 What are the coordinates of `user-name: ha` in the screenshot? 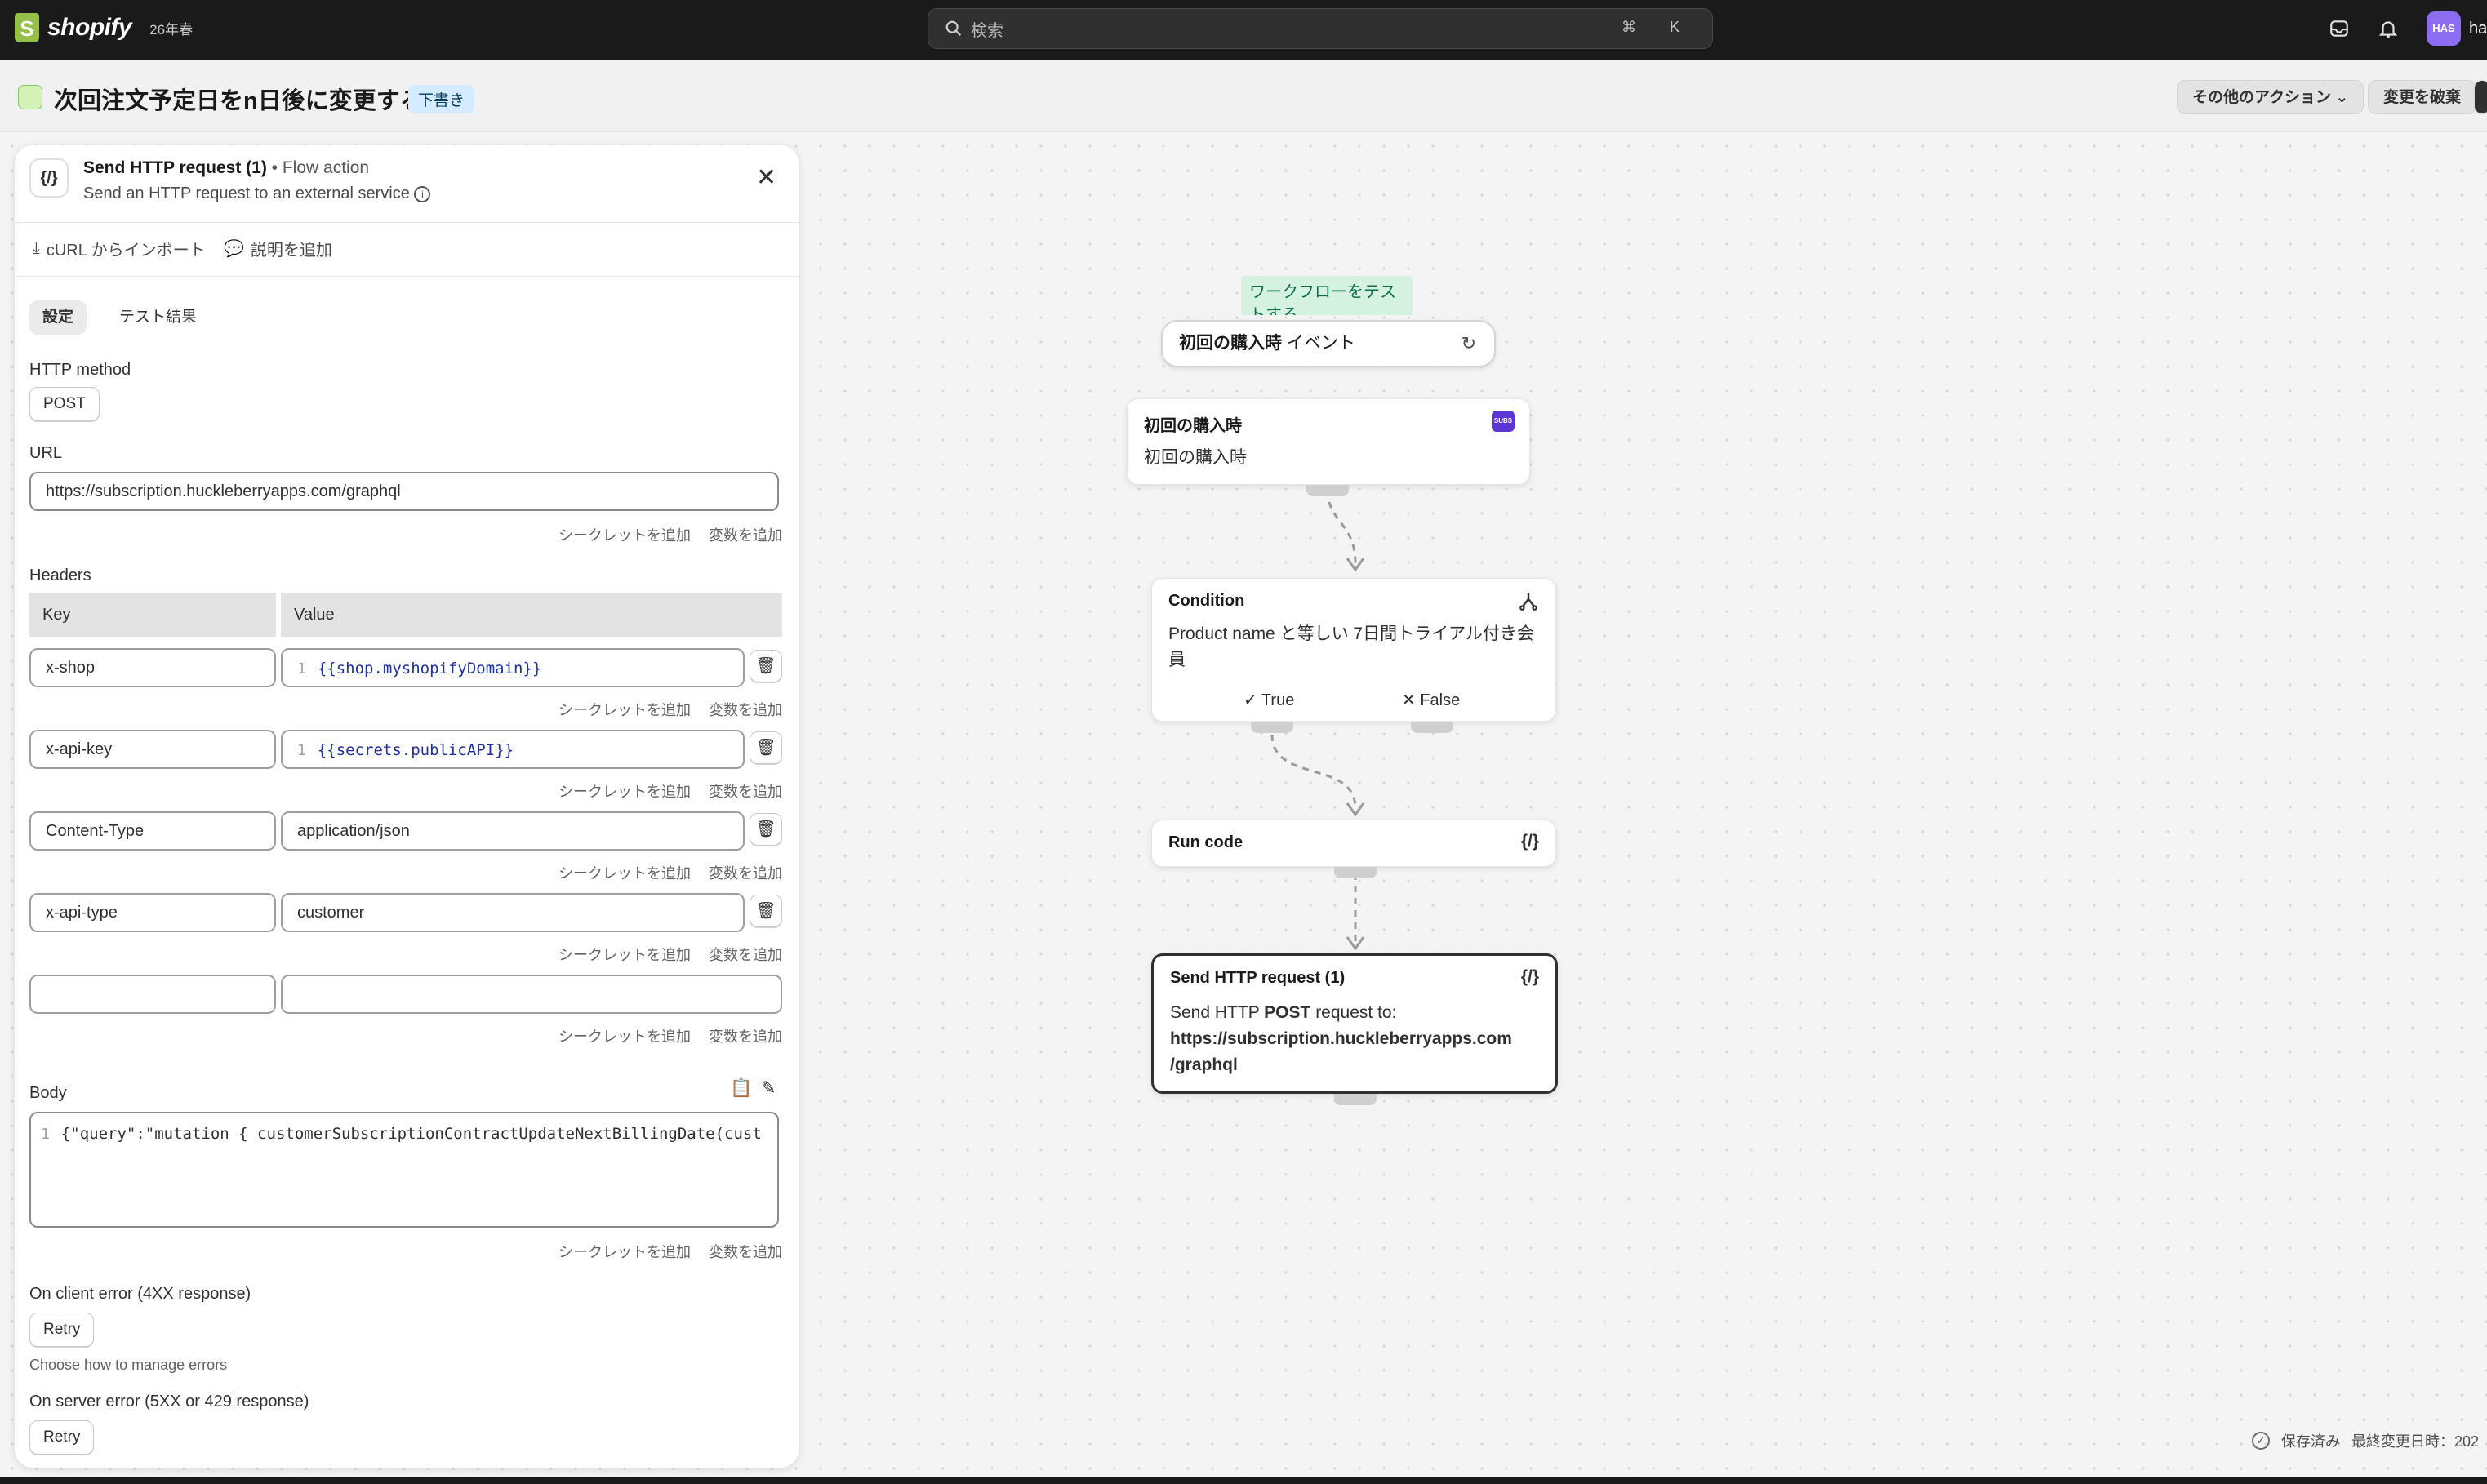 It's located at (2478, 29).